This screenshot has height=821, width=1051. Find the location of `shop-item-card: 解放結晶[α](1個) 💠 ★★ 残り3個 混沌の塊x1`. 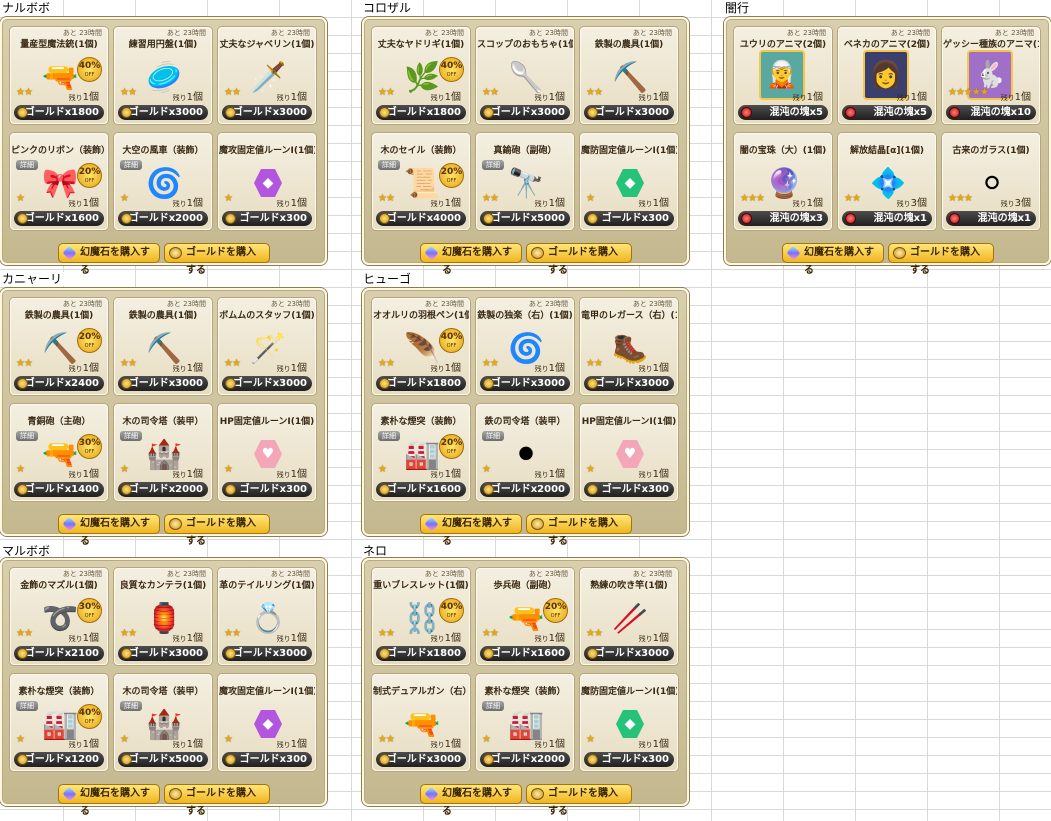

shop-item-card: 解放結晶[α](1個) 💠 ★★ 残り3個 混沌の塊x1 is located at coordinates (887, 181).